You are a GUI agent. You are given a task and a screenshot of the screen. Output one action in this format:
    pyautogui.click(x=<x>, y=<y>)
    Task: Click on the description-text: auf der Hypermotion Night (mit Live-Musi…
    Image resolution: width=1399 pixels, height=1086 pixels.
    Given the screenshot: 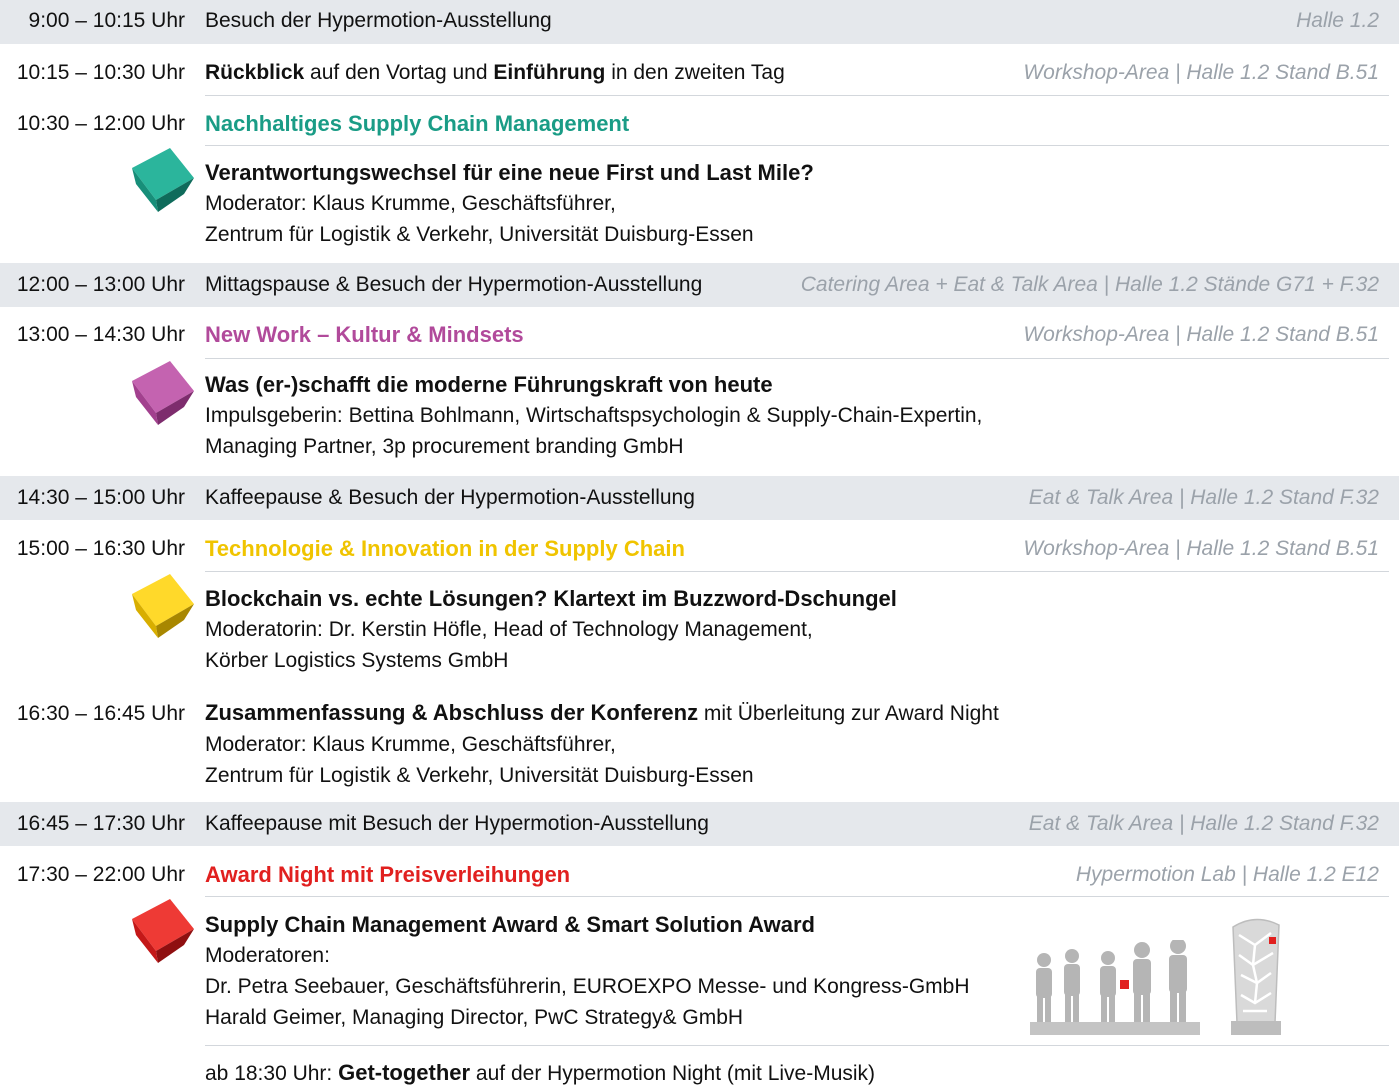 What is the action you would take?
    pyautogui.click(x=673, y=1073)
    